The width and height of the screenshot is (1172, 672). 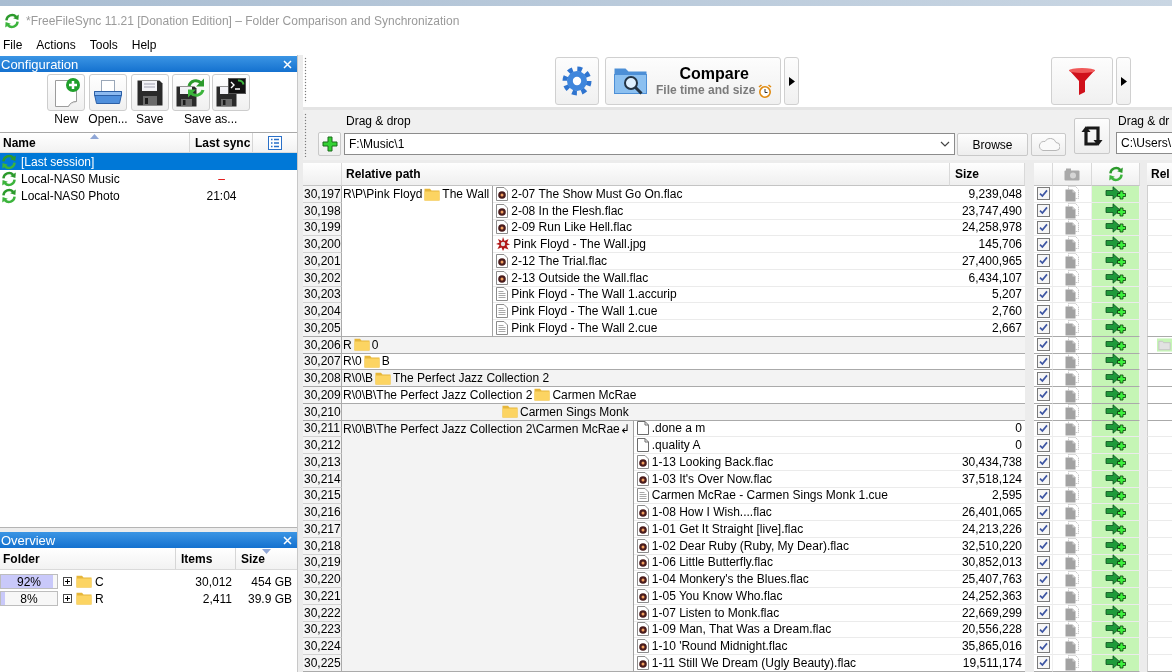 I want to click on add-folder-pair-button, so click(x=329, y=144).